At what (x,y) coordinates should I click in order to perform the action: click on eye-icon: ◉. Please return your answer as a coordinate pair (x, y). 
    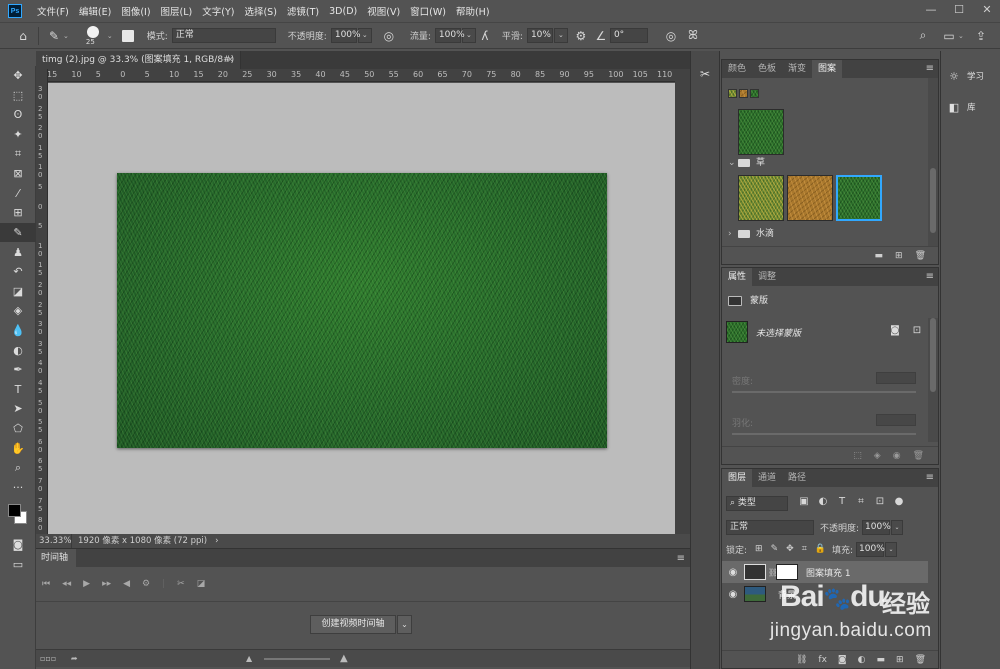
    Looking at the image, I should click on (733, 572).